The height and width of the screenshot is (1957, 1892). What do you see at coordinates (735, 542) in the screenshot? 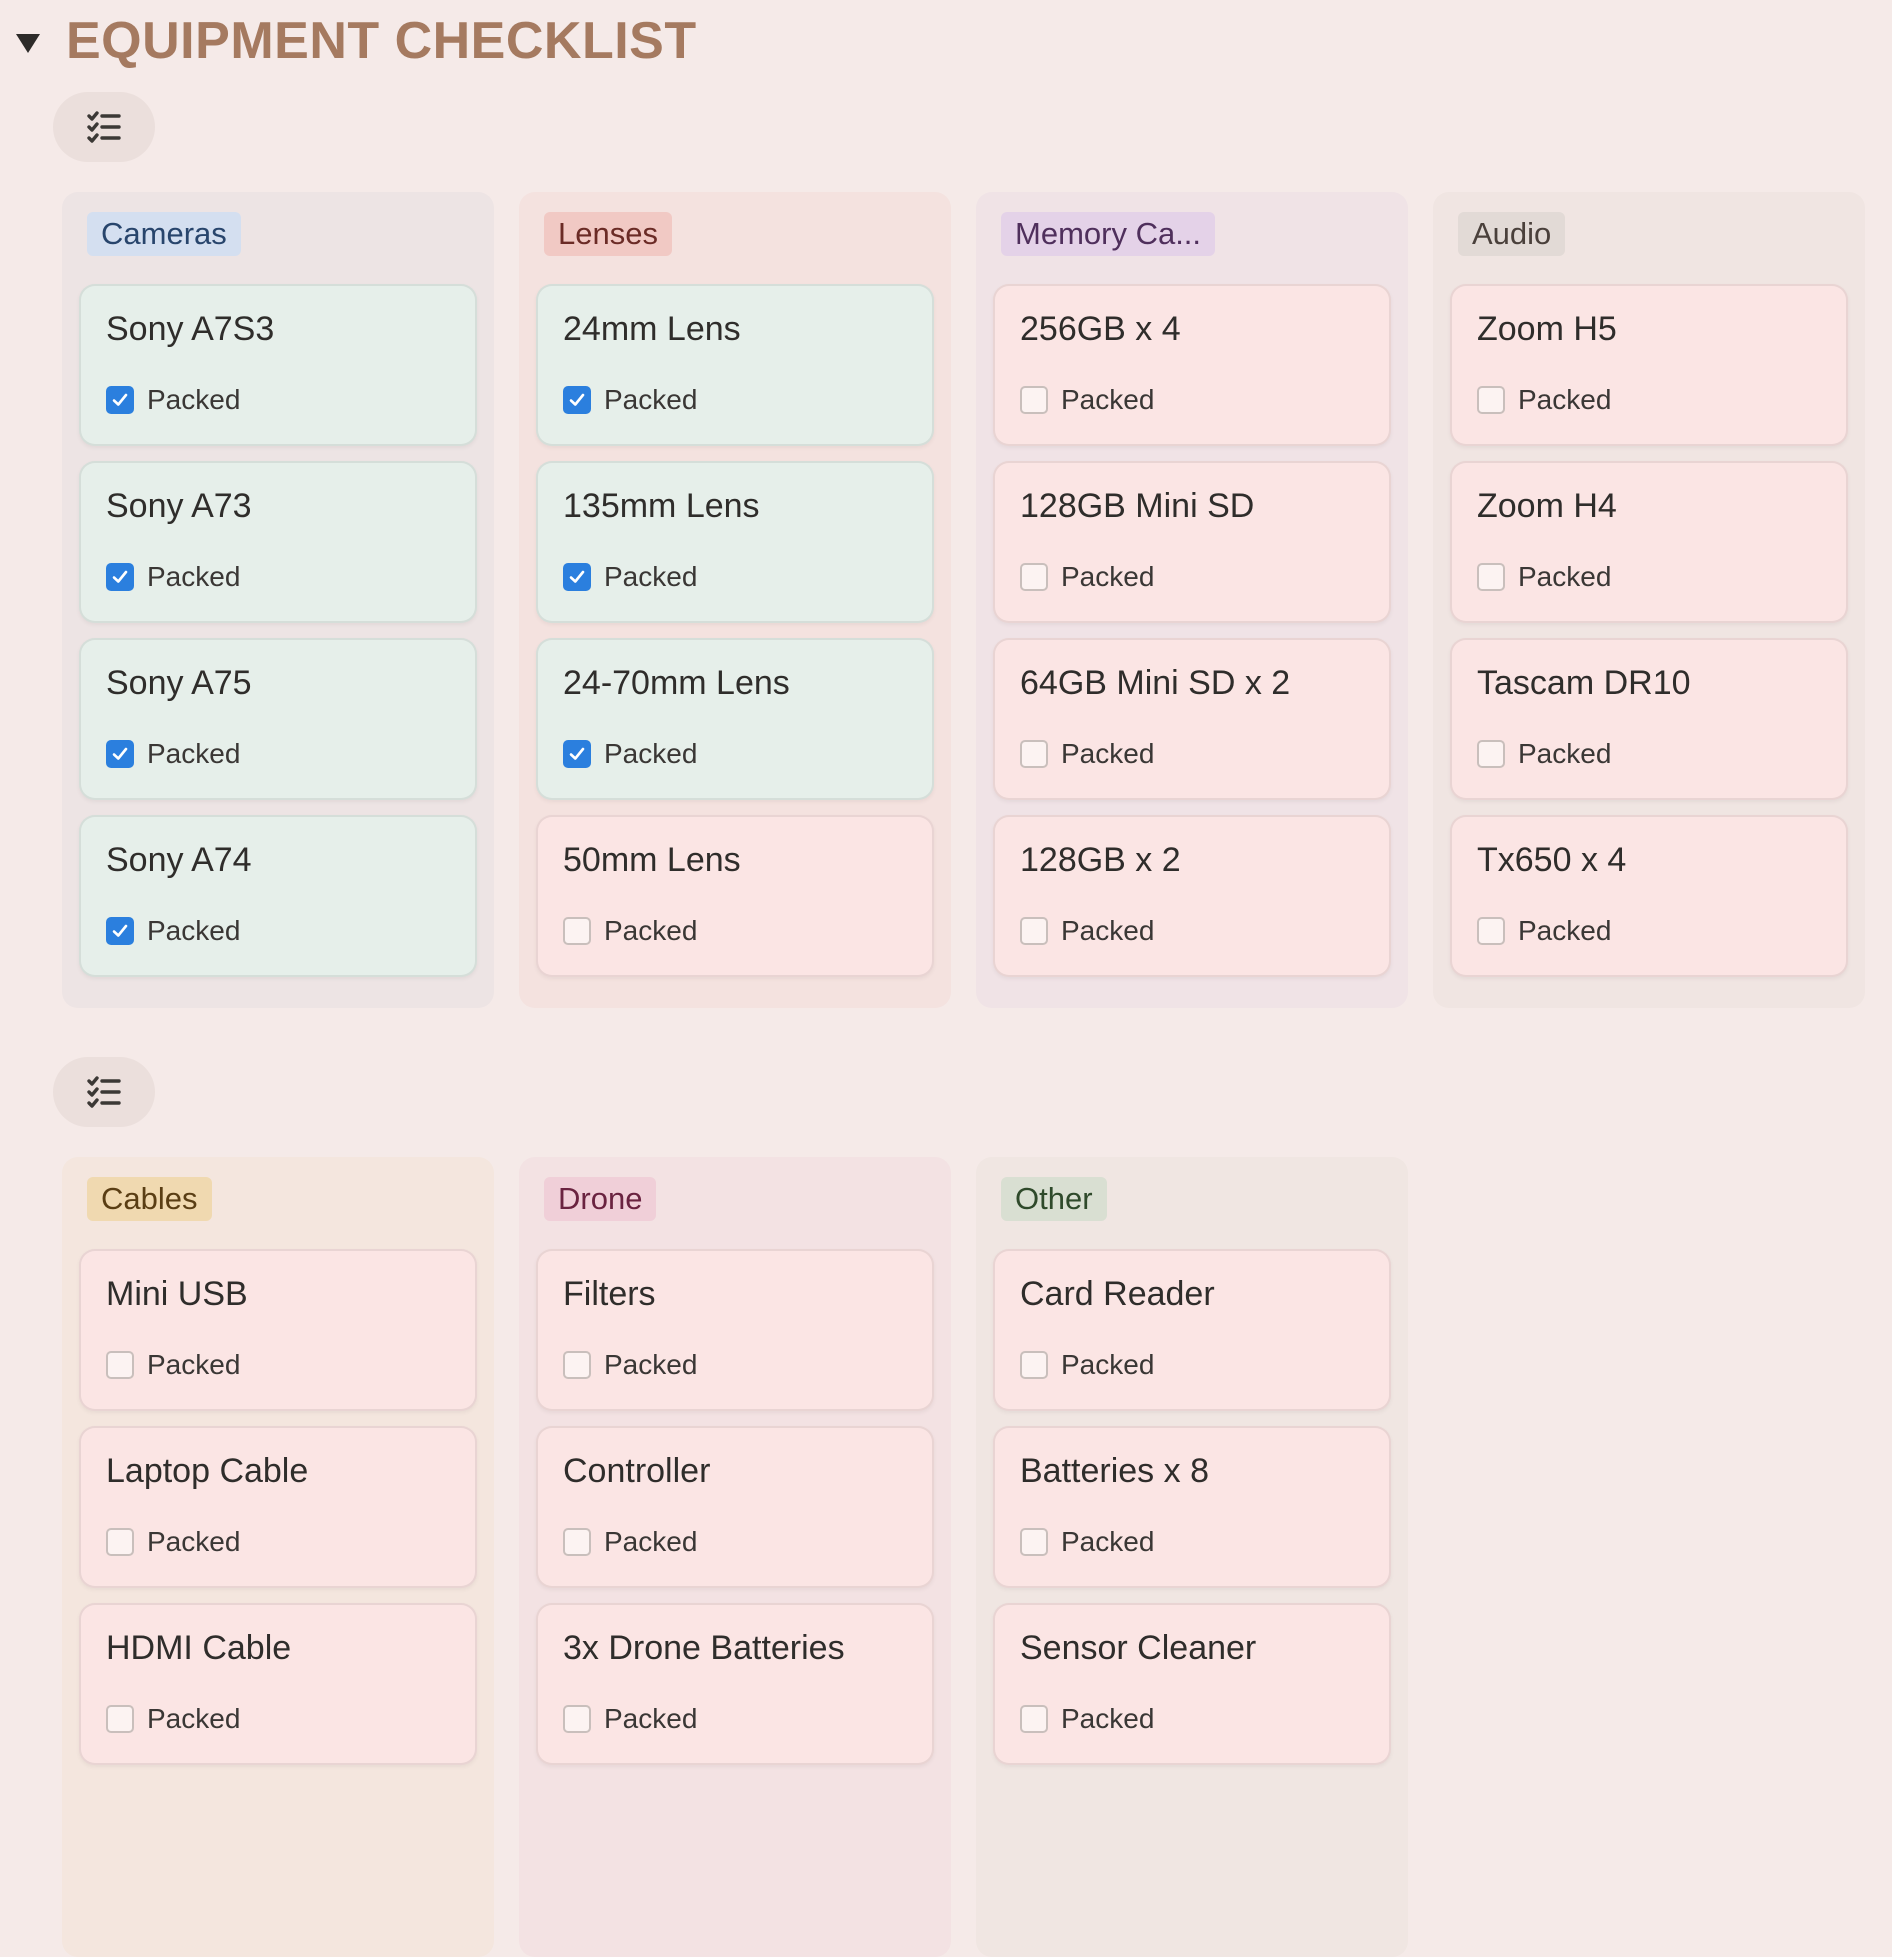
I see `board-card: 135mm Lens Packed` at bounding box center [735, 542].